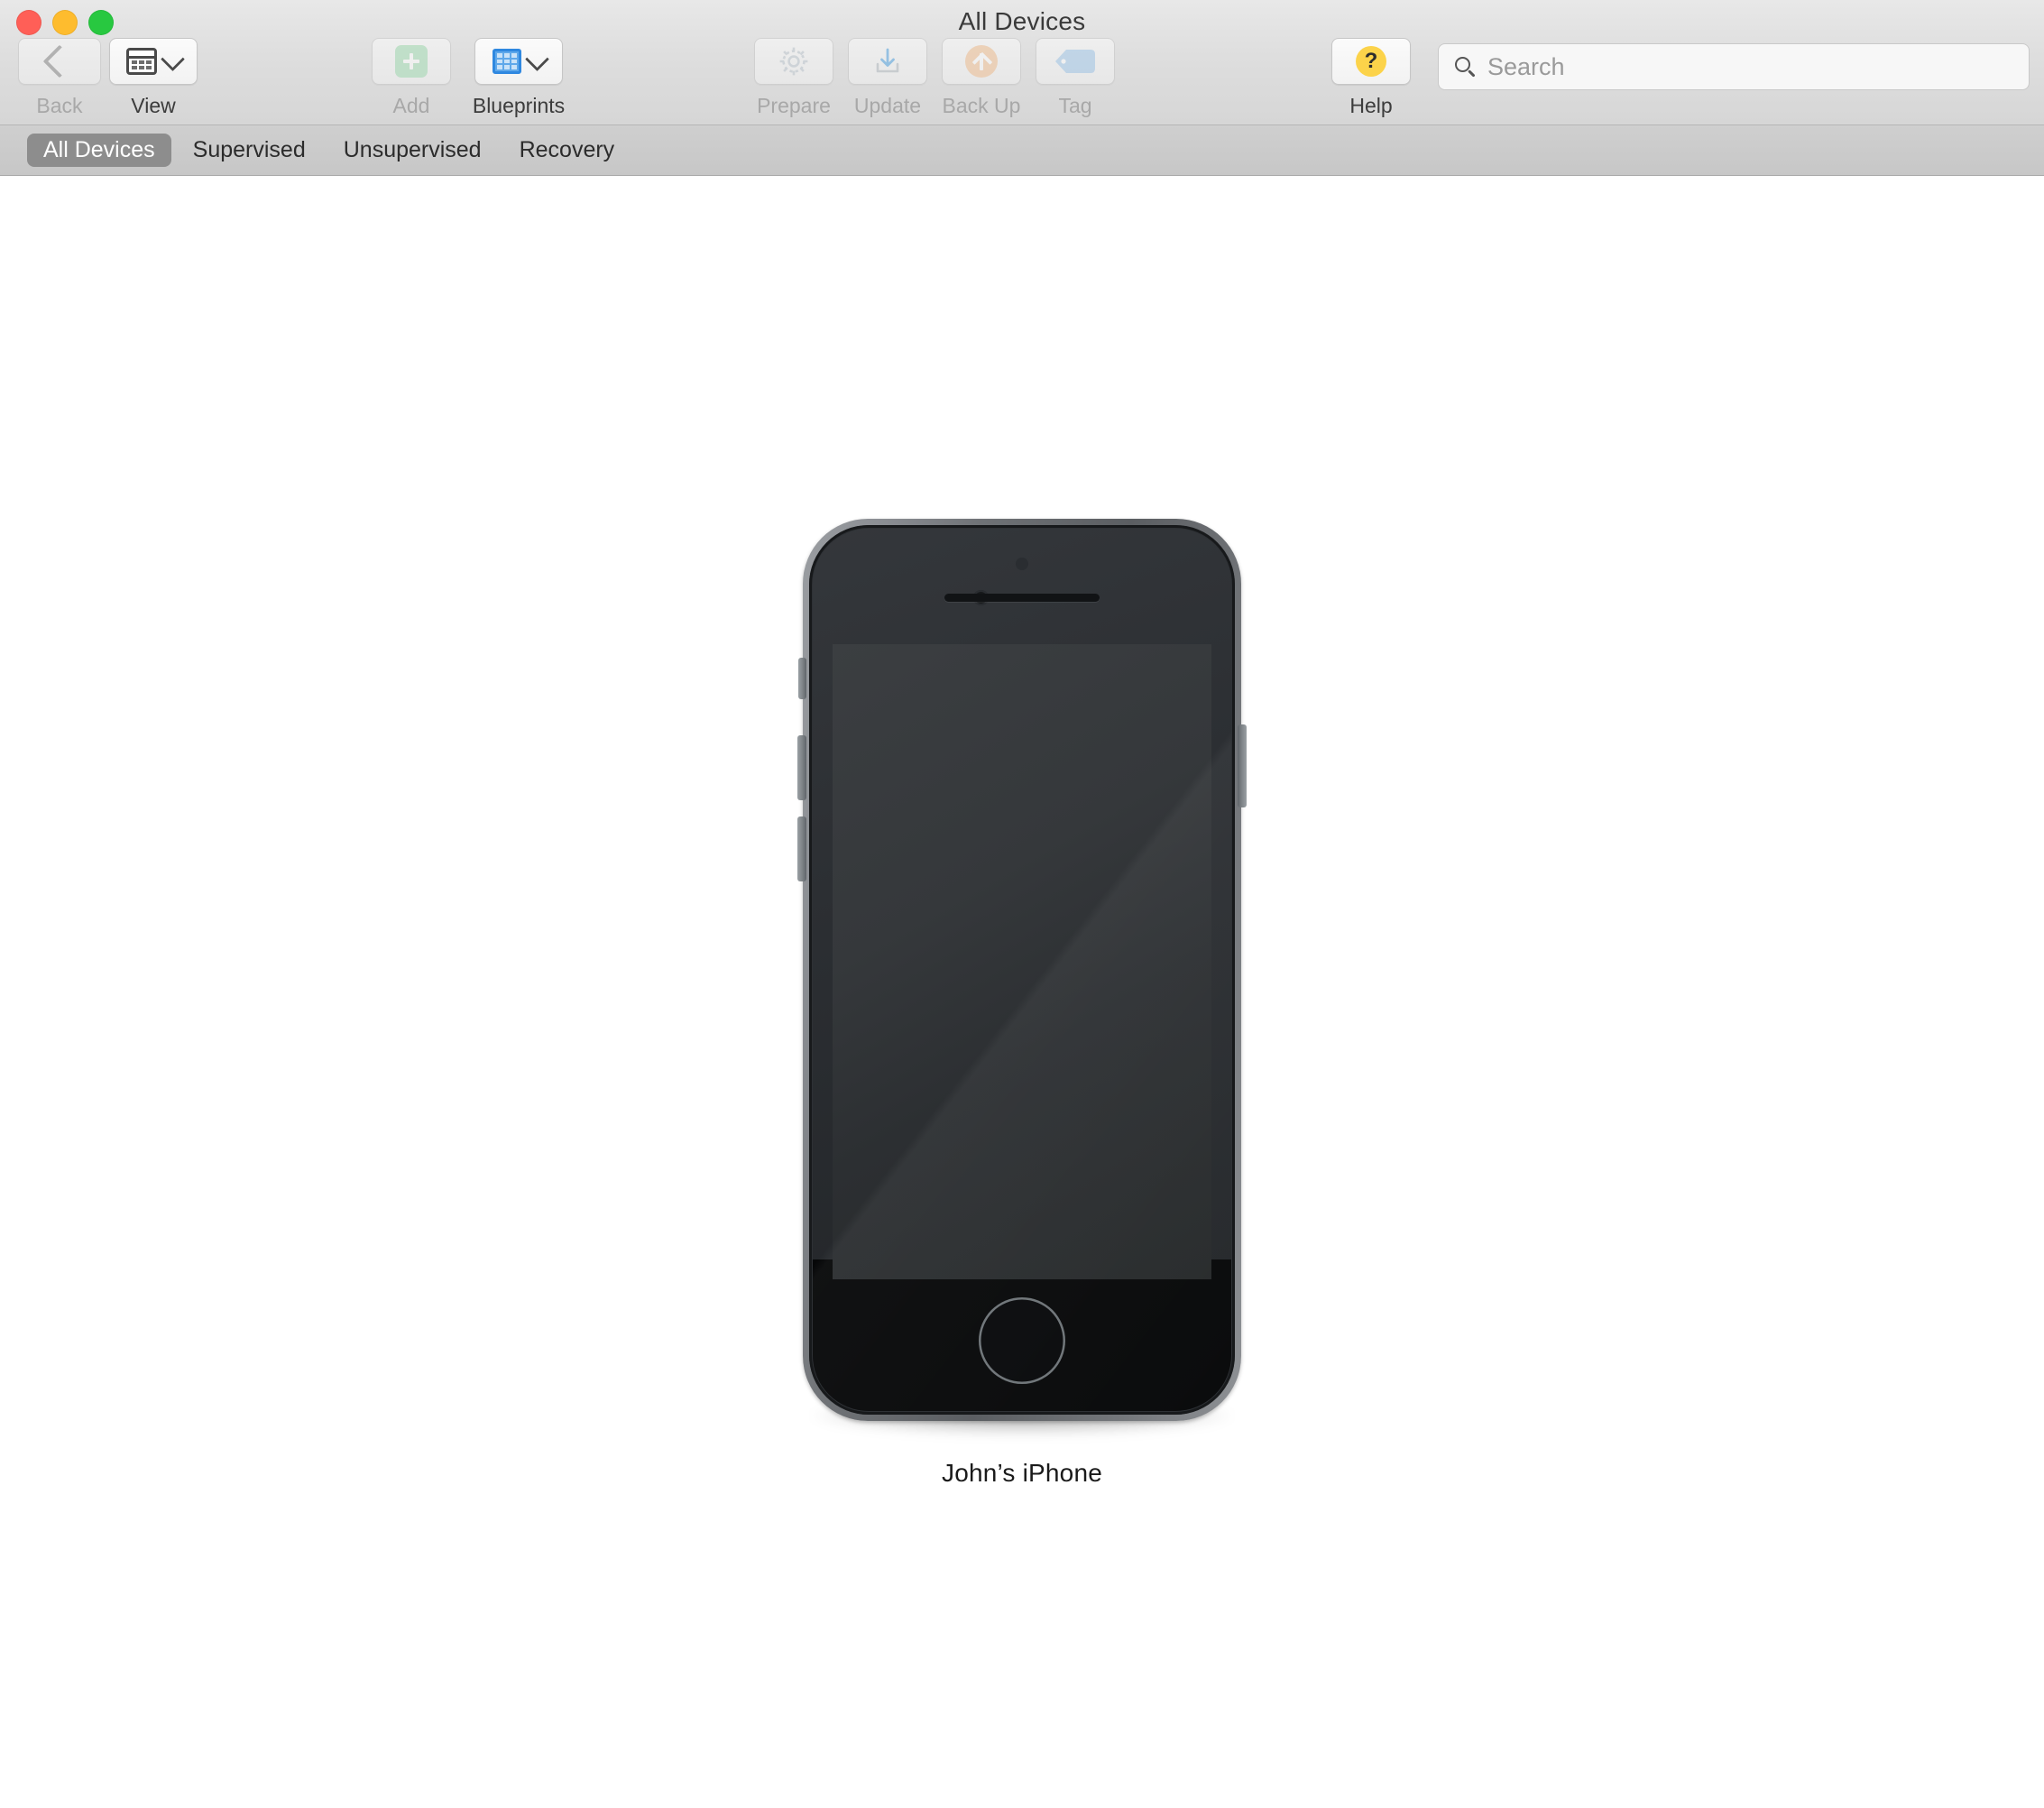 This screenshot has width=2044, height=1808. I want to click on tab-recovery: Recovery, so click(567, 150).